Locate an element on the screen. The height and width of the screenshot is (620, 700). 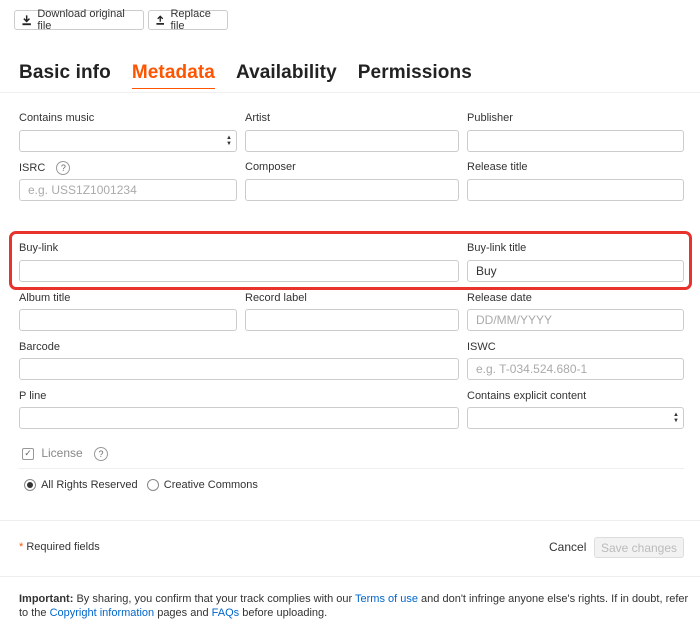
tab-permissions: Permissions is located at coordinates (415, 75).